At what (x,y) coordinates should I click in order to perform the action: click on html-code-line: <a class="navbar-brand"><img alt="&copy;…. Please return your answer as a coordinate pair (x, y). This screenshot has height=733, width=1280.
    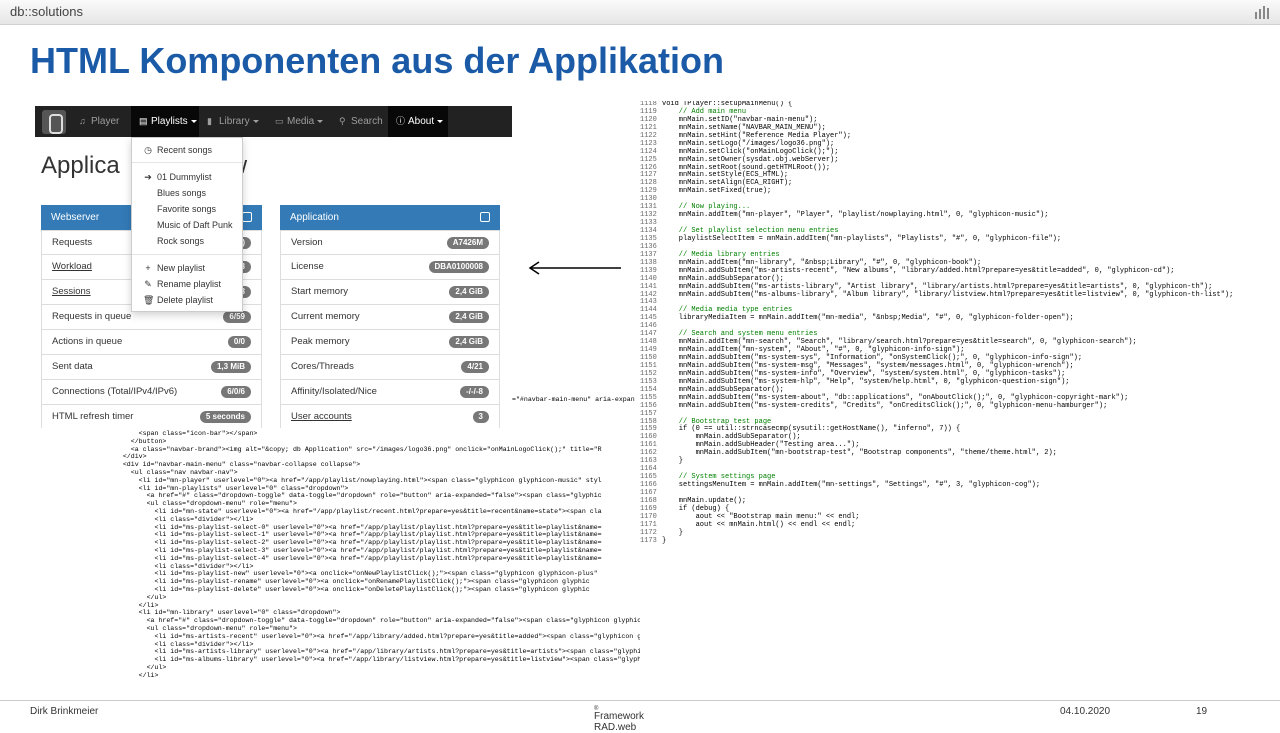
    Looking at the image, I should click on (354, 449).